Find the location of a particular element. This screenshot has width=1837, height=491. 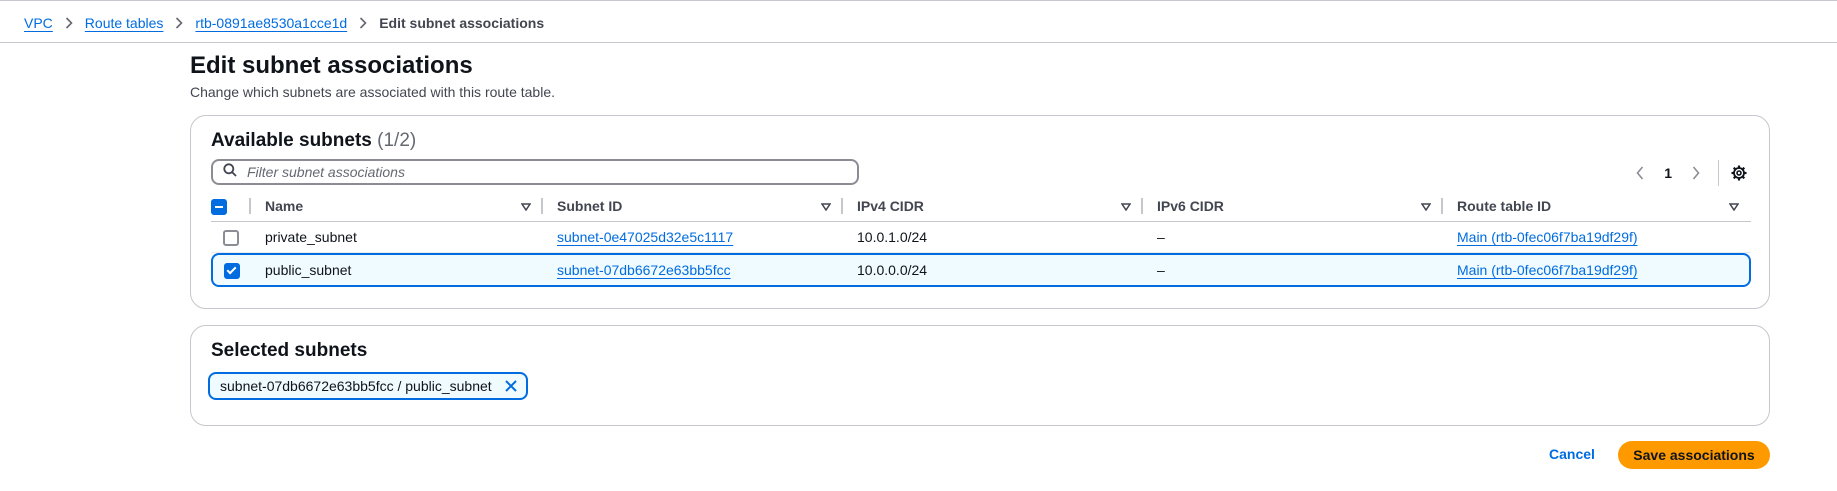

filter-box is located at coordinates (535, 172).